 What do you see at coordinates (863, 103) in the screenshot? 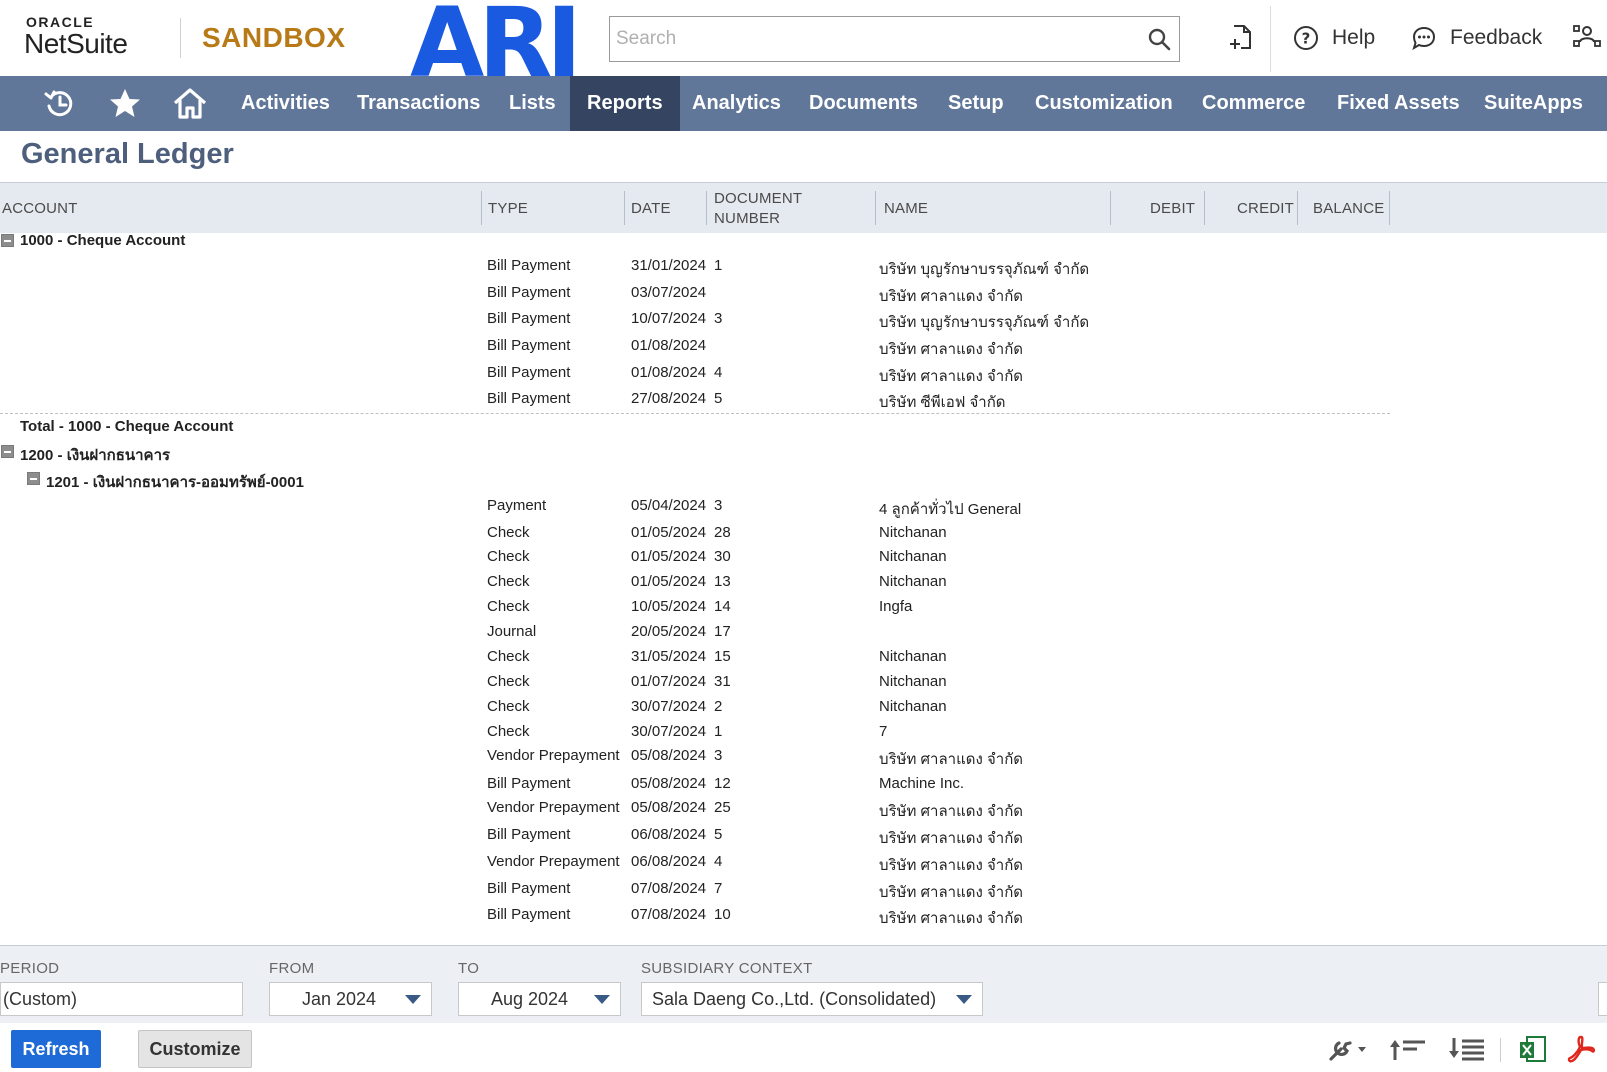
I see `nav-documents: Documents` at bounding box center [863, 103].